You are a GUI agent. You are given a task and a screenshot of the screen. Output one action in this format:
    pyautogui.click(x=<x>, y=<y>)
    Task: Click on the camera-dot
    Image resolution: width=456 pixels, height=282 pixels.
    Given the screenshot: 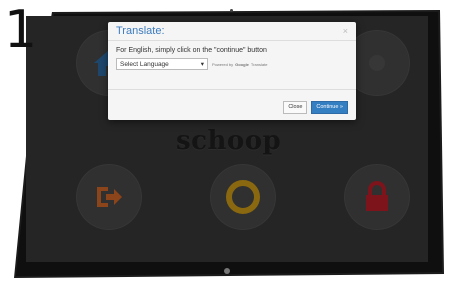 What is the action you would take?
    pyautogui.click(x=231, y=10)
    